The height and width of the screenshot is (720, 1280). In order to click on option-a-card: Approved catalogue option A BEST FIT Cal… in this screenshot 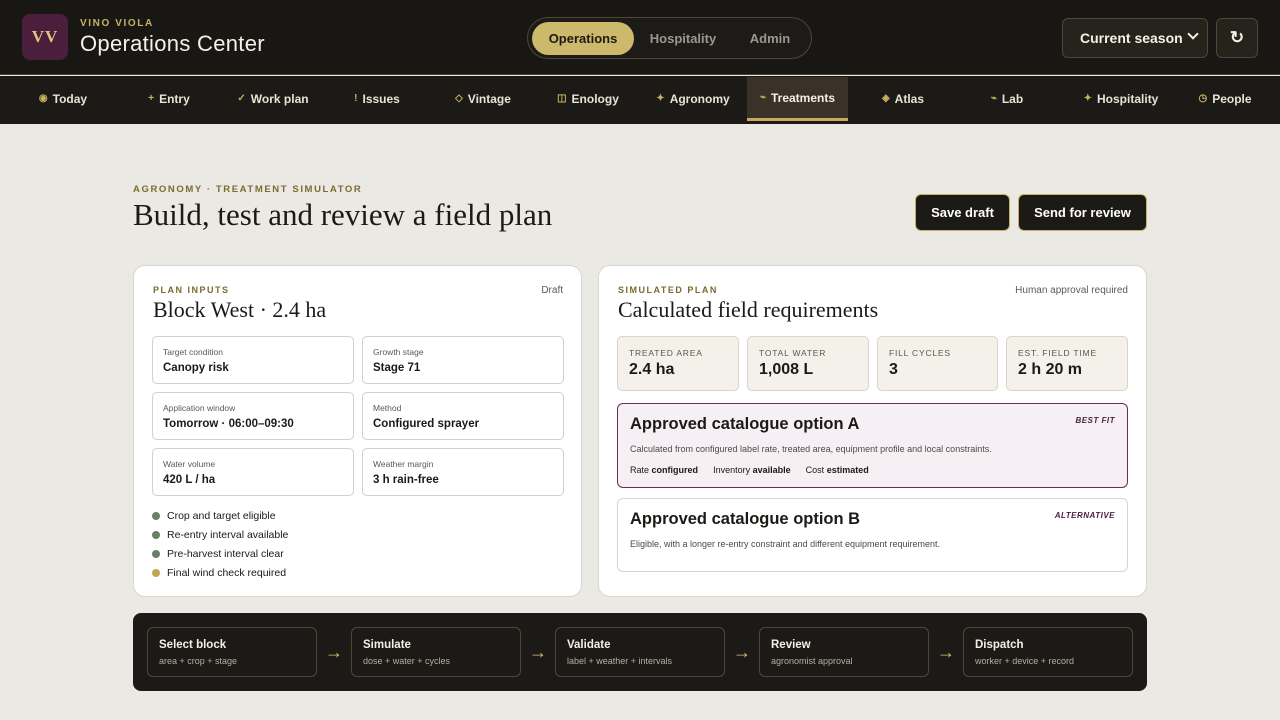, I will do `click(872, 445)`.